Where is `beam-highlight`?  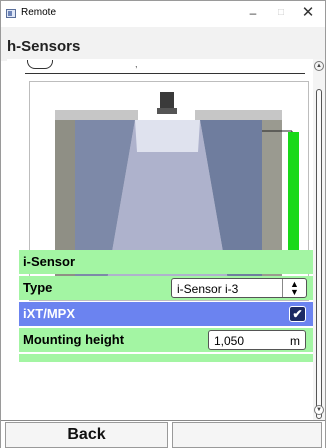
beam-highlight is located at coordinates (167, 136).